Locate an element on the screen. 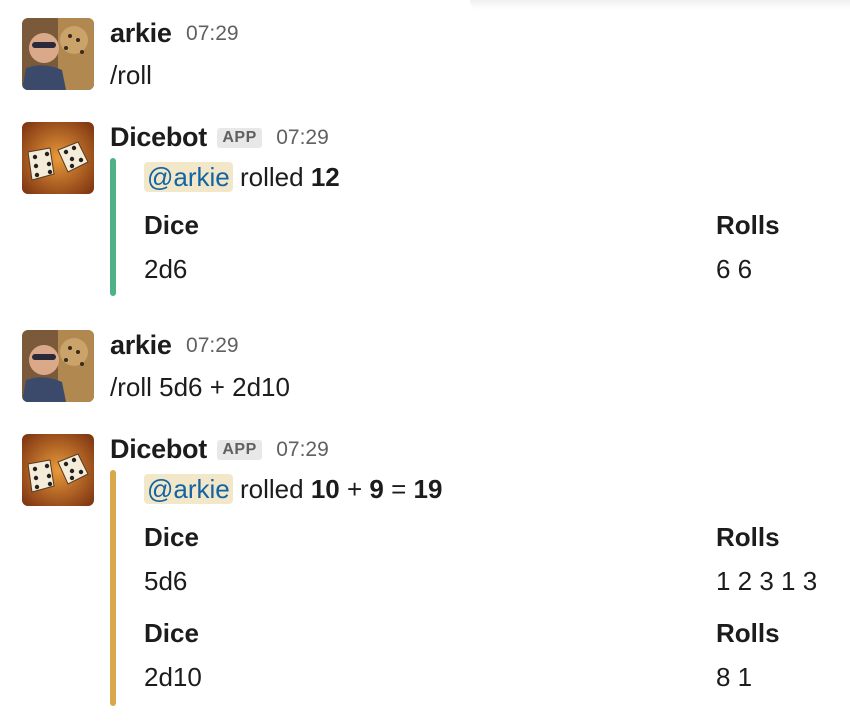 Image resolution: width=850 pixels, height=722 pixels. message-text: /roll is located at coordinates (131, 75).